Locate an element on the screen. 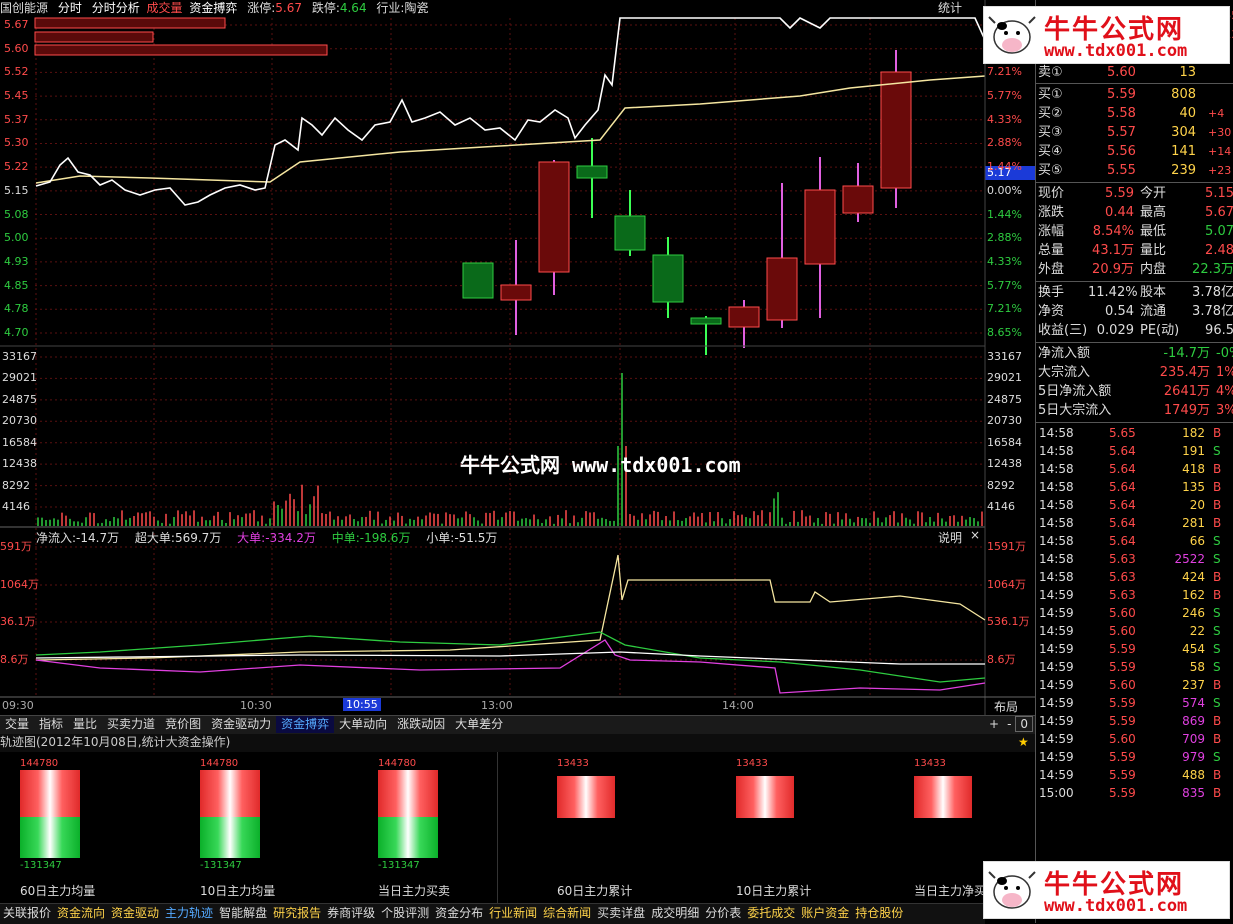 Image resolution: width=1233 pixels, height=924 pixels. flow-stat-percent: -0% is located at coordinates (1224, 353).